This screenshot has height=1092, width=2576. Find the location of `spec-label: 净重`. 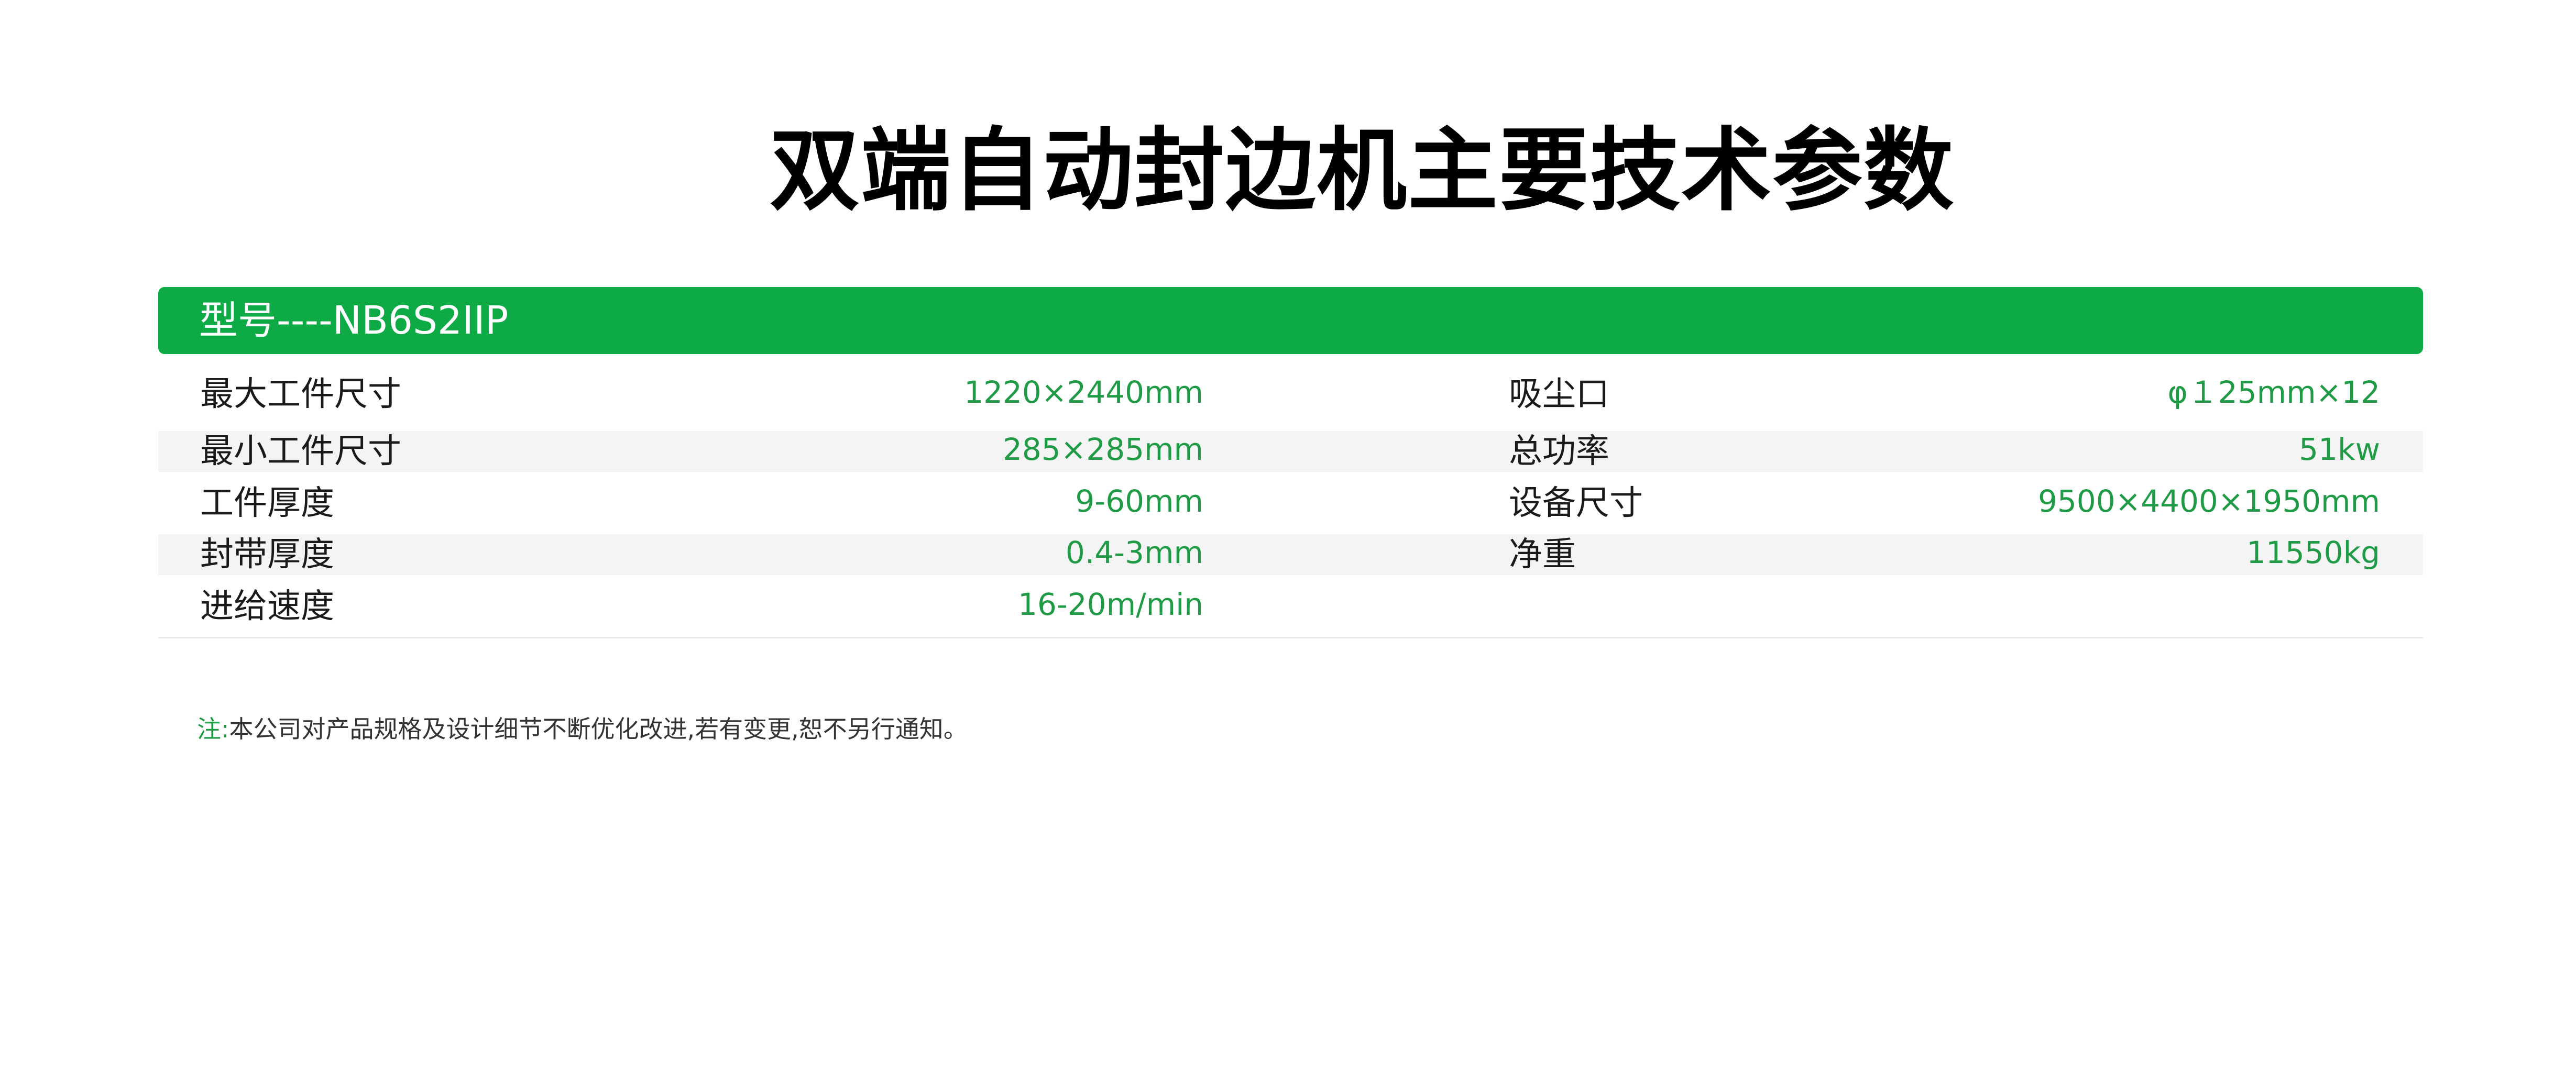

spec-label: 净重 is located at coordinates (1542, 555).